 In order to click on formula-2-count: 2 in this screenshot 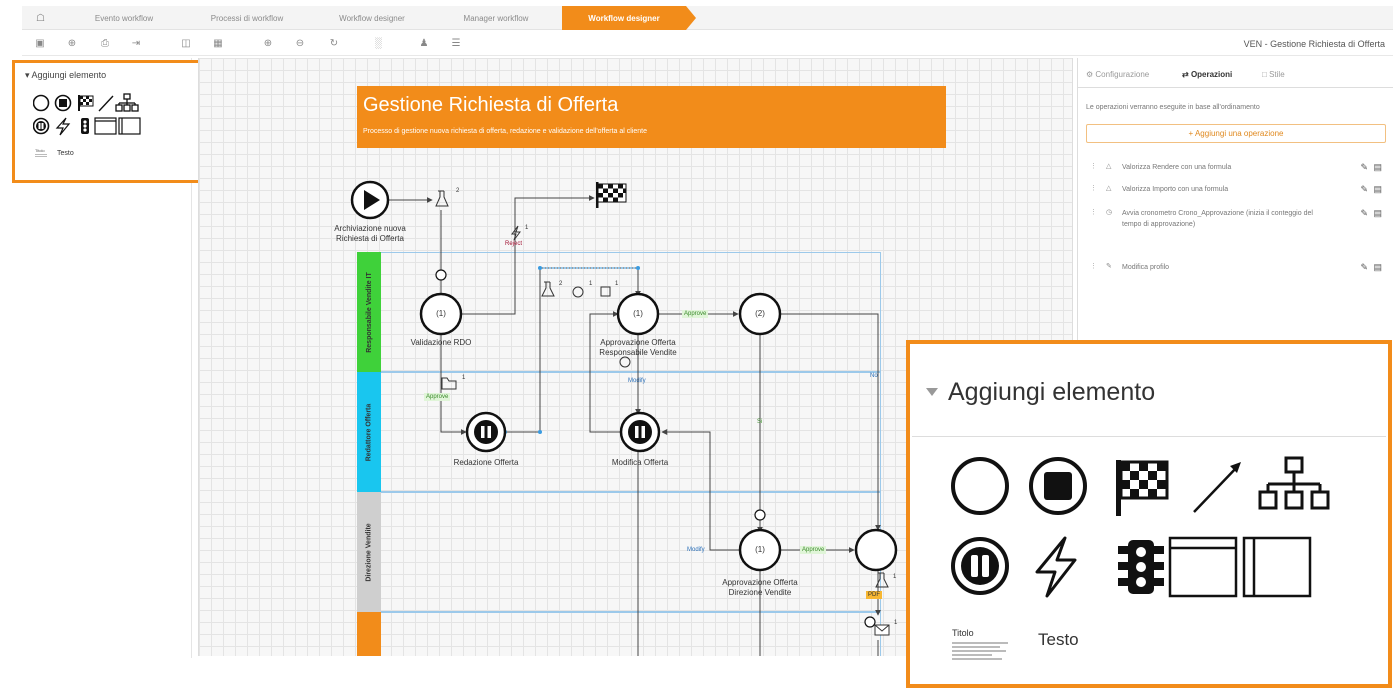, I will do `click(561, 284)`.